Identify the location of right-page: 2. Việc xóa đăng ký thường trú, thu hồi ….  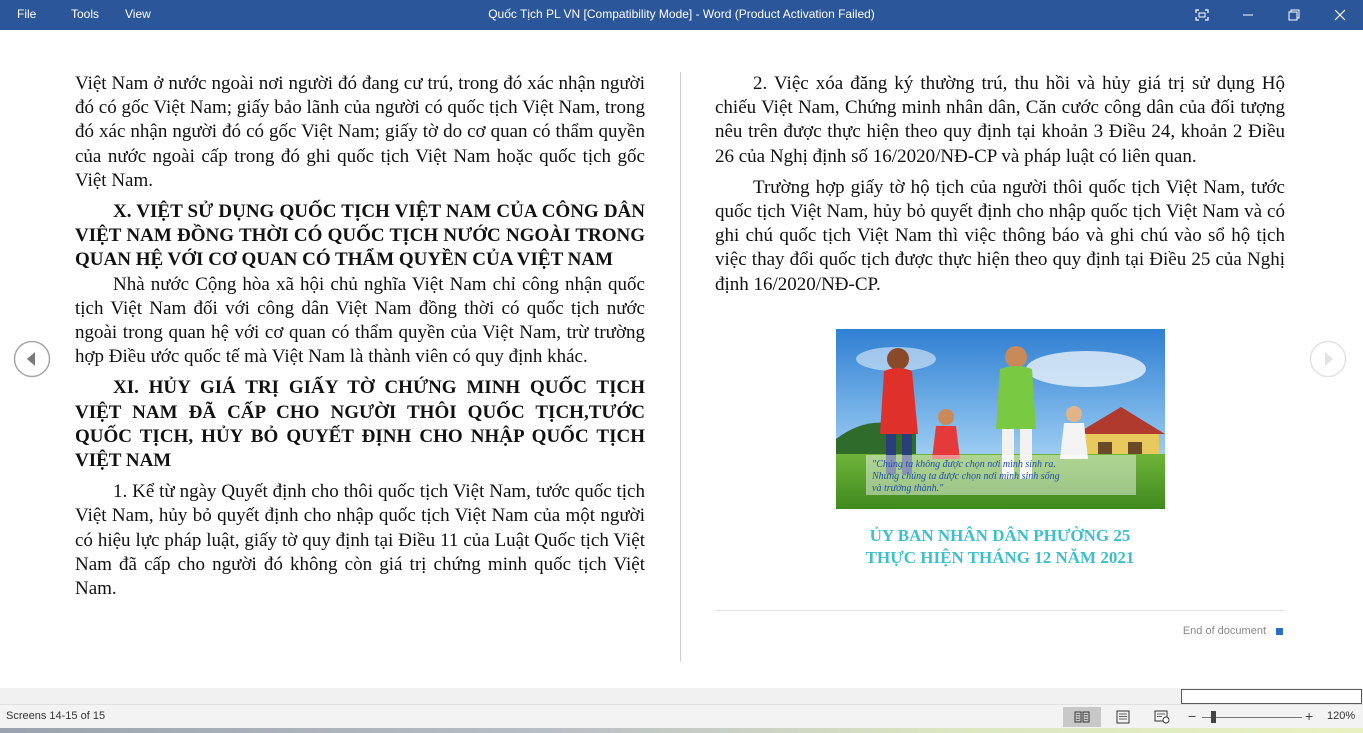
(1000, 184).